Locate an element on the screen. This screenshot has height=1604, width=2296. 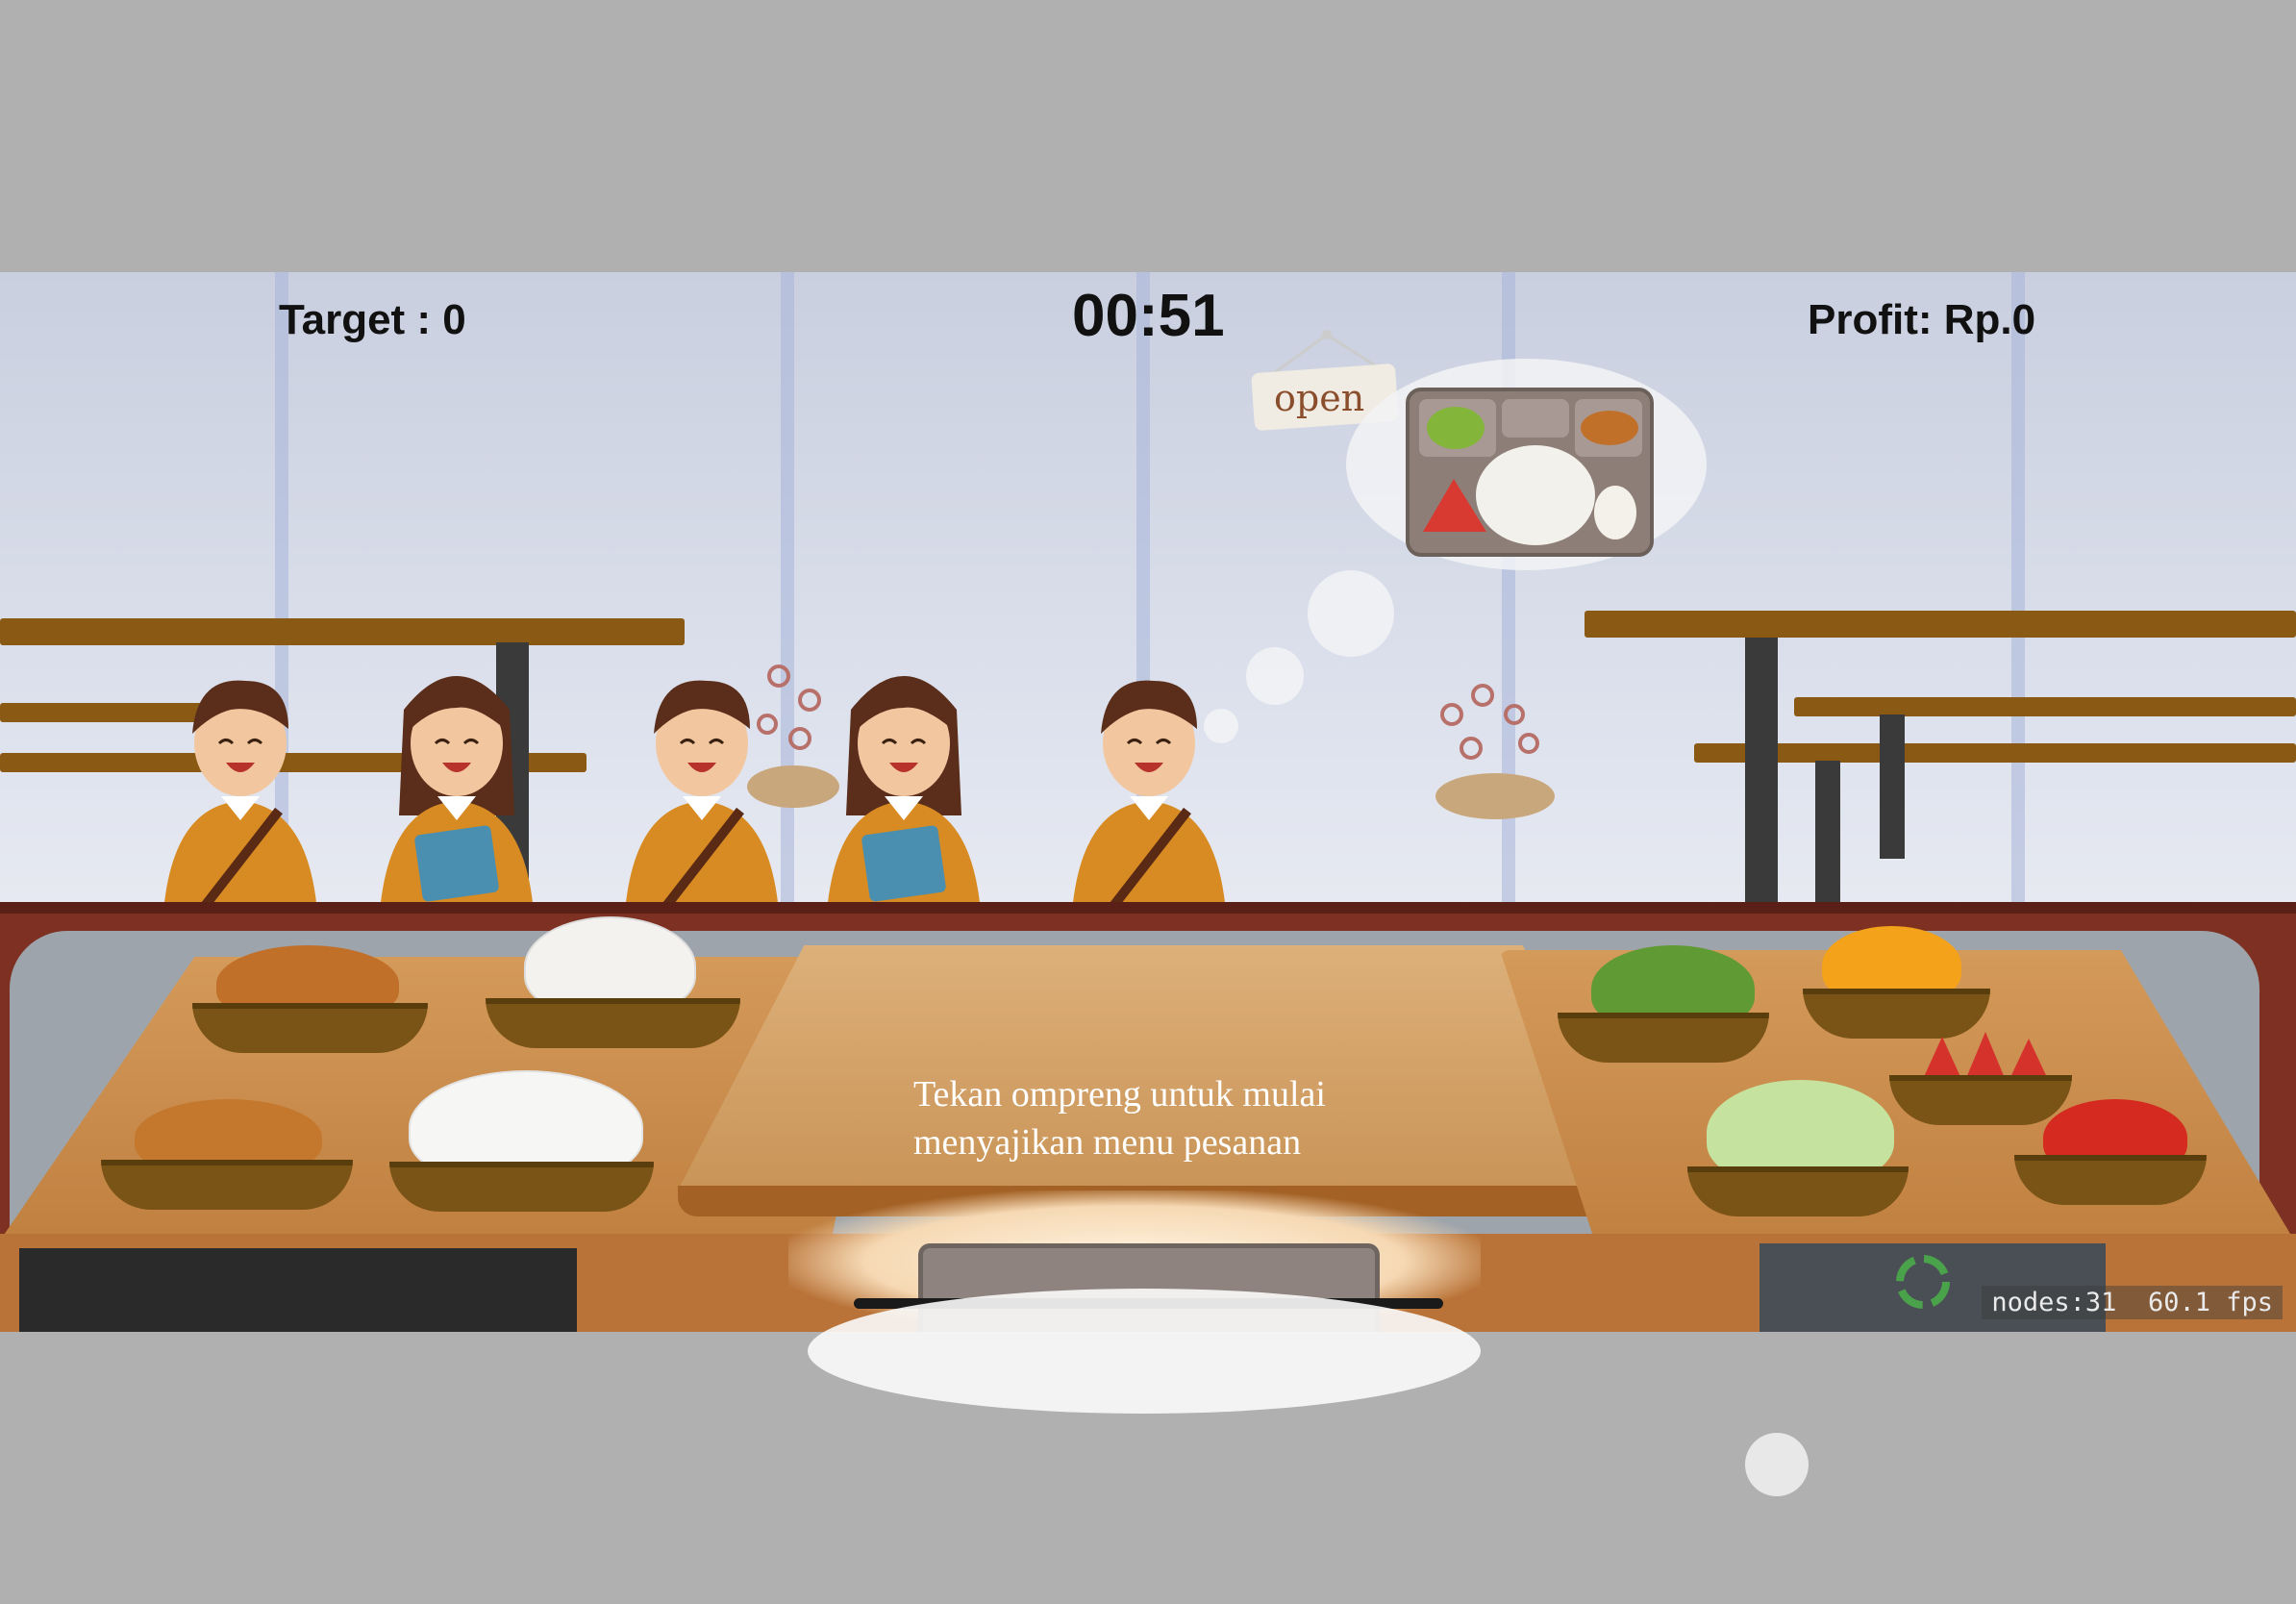
flower-pot is located at coordinates (1495, 751).